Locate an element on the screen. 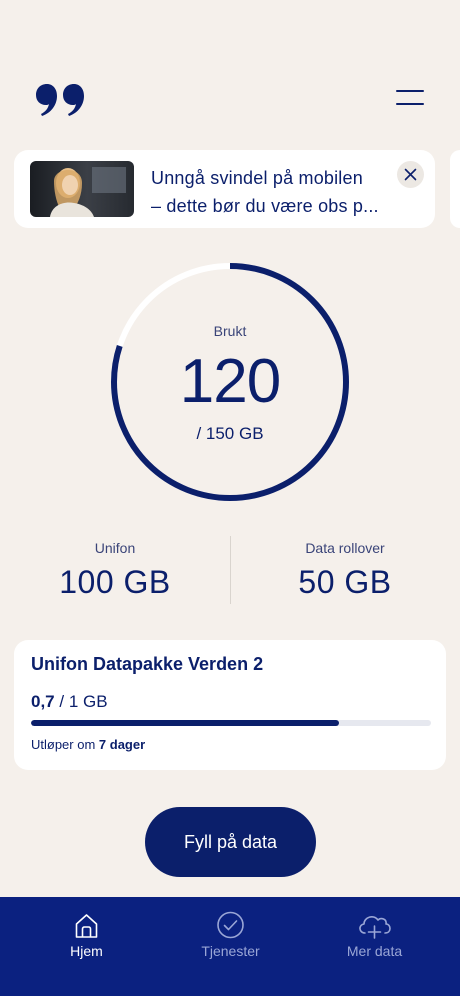 This screenshot has height=996, width=460. package-used: 0,7 is located at coordinates (43, 701).